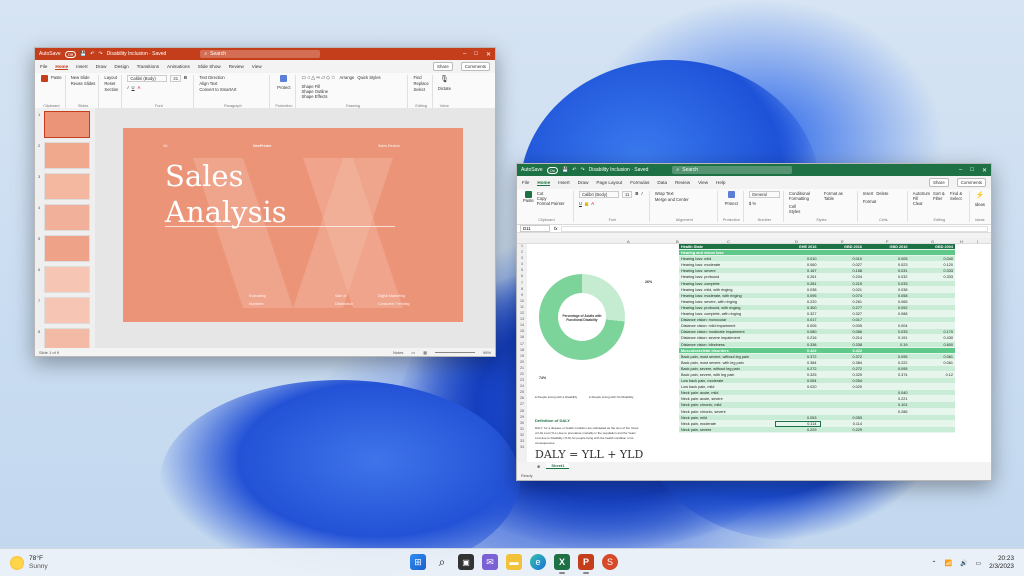 The height and width of the screenshot is (576, 1024). What do you see at coordinates (887, 392) in the screenshot?
I see `table-cell-value: 0.040` at bounding box center [887, 392].